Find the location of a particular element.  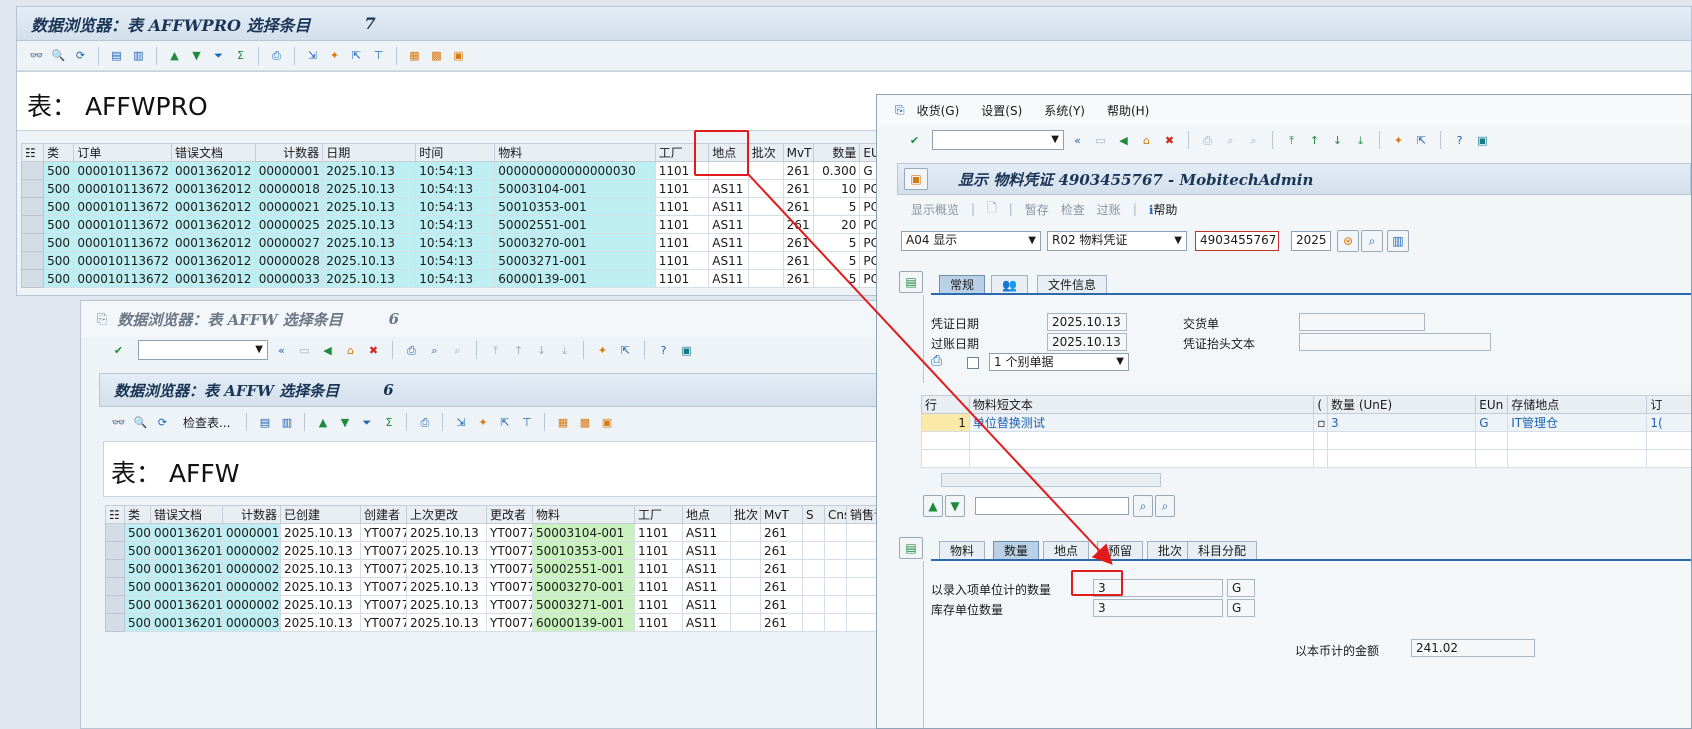

qty-stock-field: 3 is located at coordinates (1158, 608).